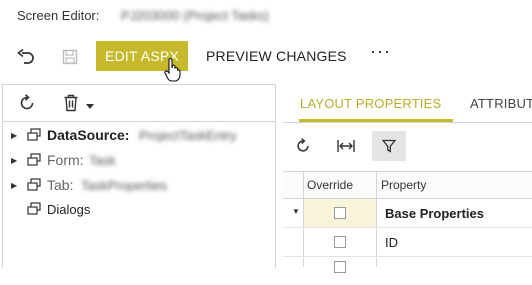 The width and height of the screenshot is (532, 285). Describe the element at coordinates (370, 103) in the screenshot. I see `tab-layout-properties: LAYOUT PROPERTIES` at that location.